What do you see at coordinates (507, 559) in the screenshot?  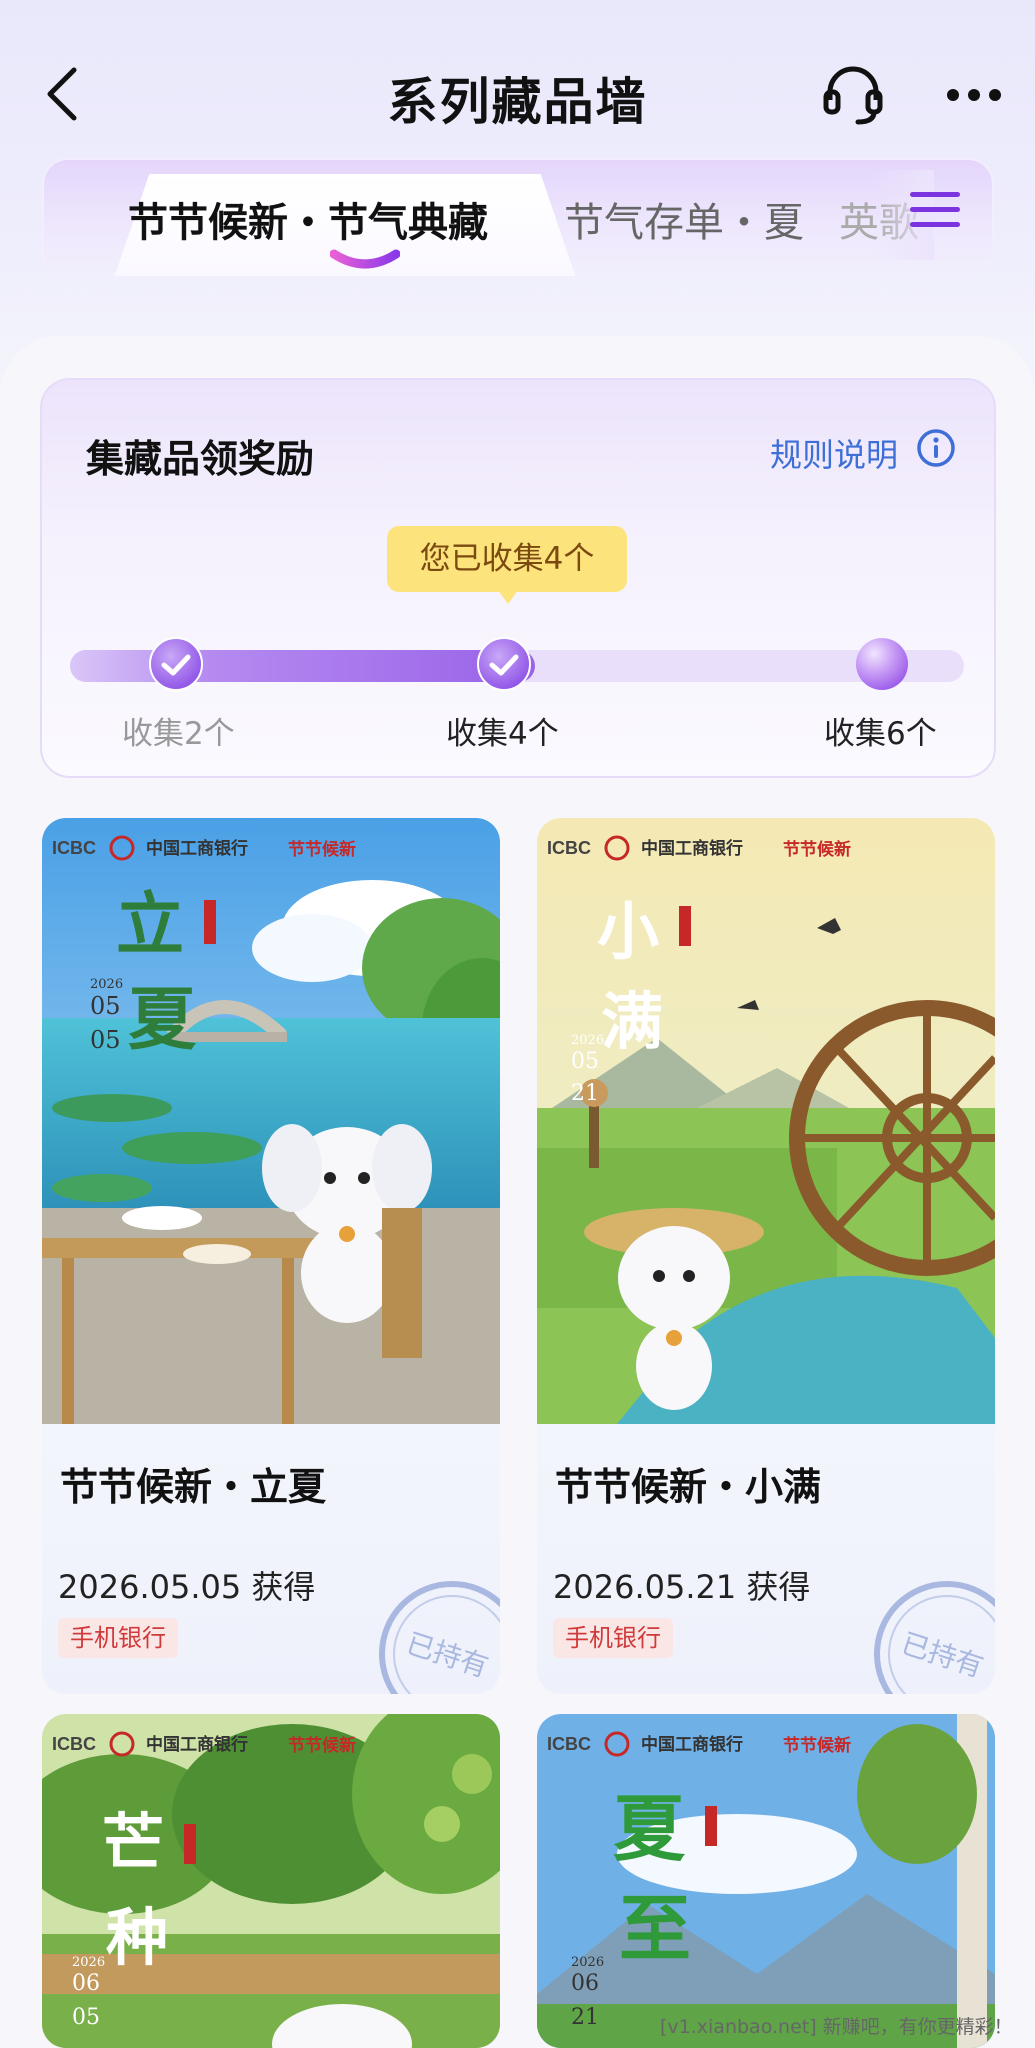 I see `progress-bubble: 您已收集4个` at bounding box center [507, 559].